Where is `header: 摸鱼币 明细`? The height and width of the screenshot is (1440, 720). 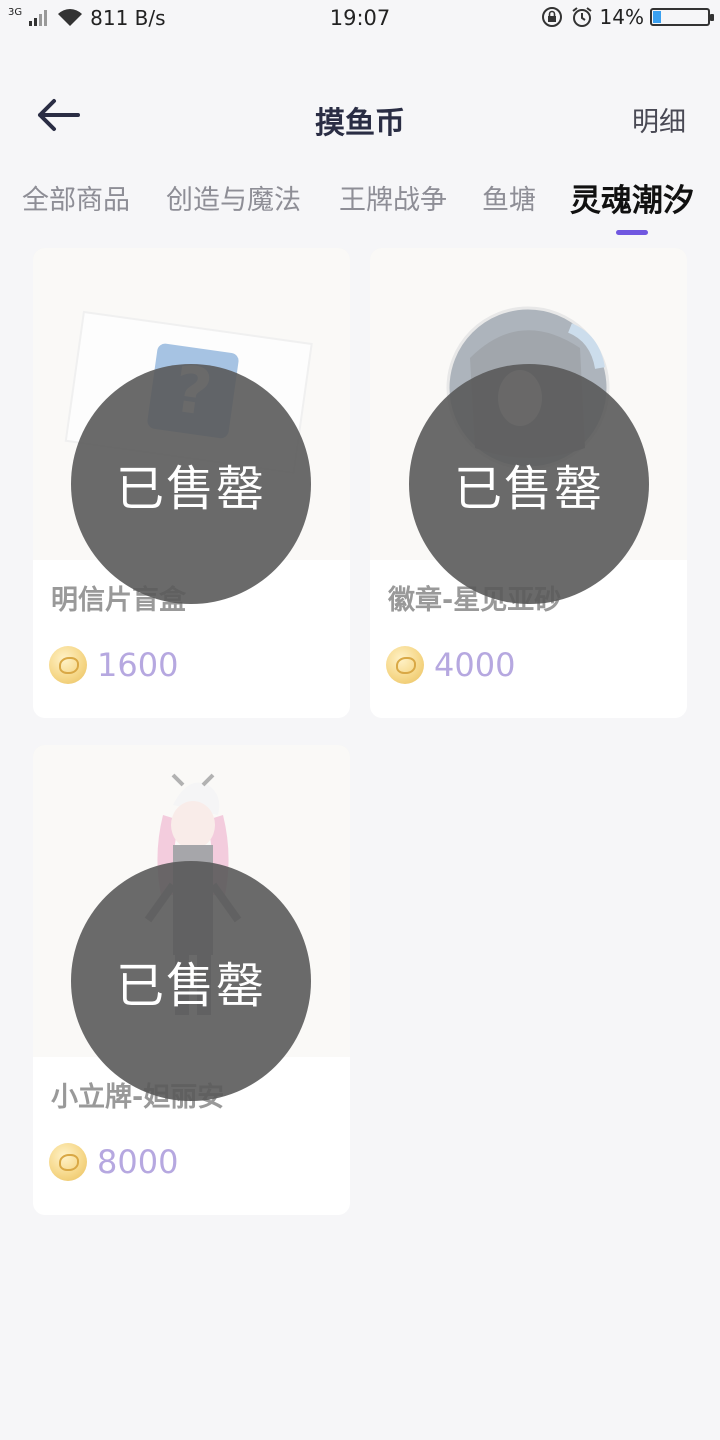 header: 摸鱼币 明细 is located at coordinates (360, 115).